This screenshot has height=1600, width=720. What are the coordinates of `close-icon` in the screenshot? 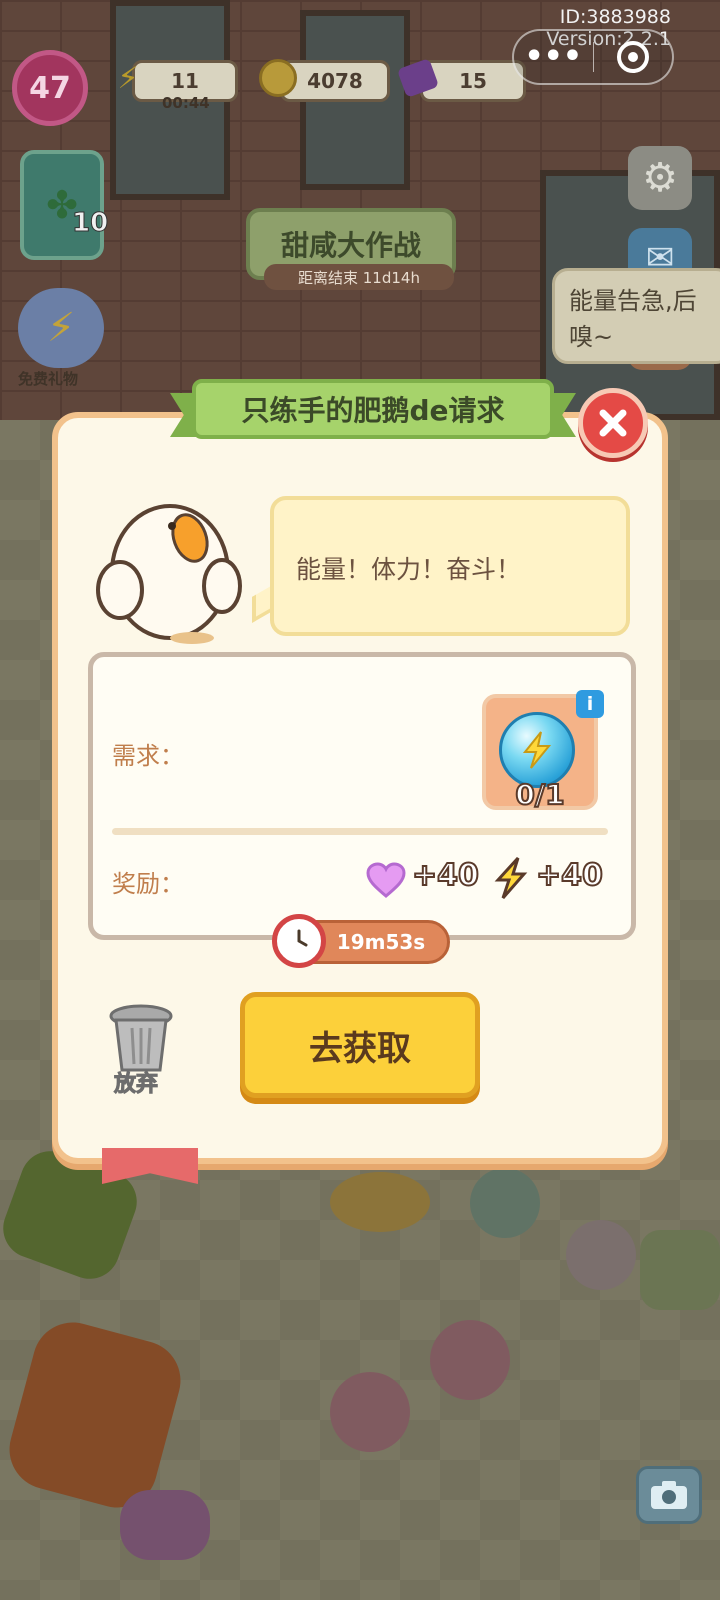 It's located at (613, 423).